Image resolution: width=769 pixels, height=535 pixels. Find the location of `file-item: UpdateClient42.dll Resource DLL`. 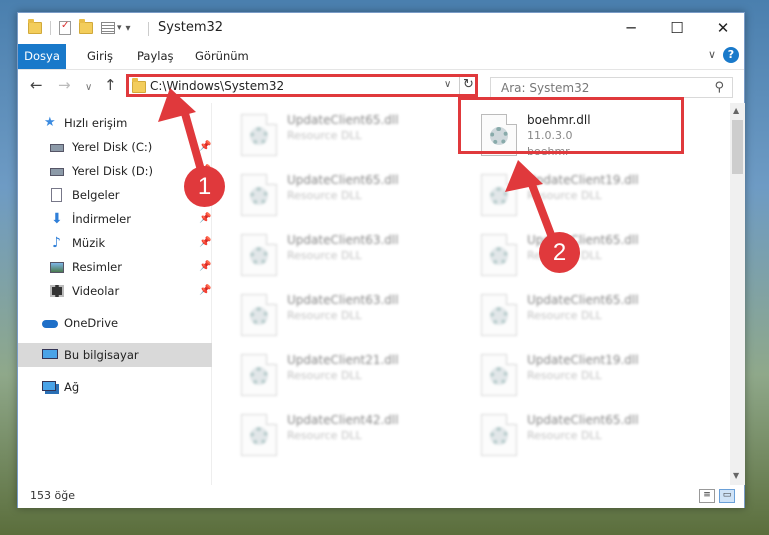

file-item: UpdateClient42.dll Resource DLL is located at coordinates (350, 438).